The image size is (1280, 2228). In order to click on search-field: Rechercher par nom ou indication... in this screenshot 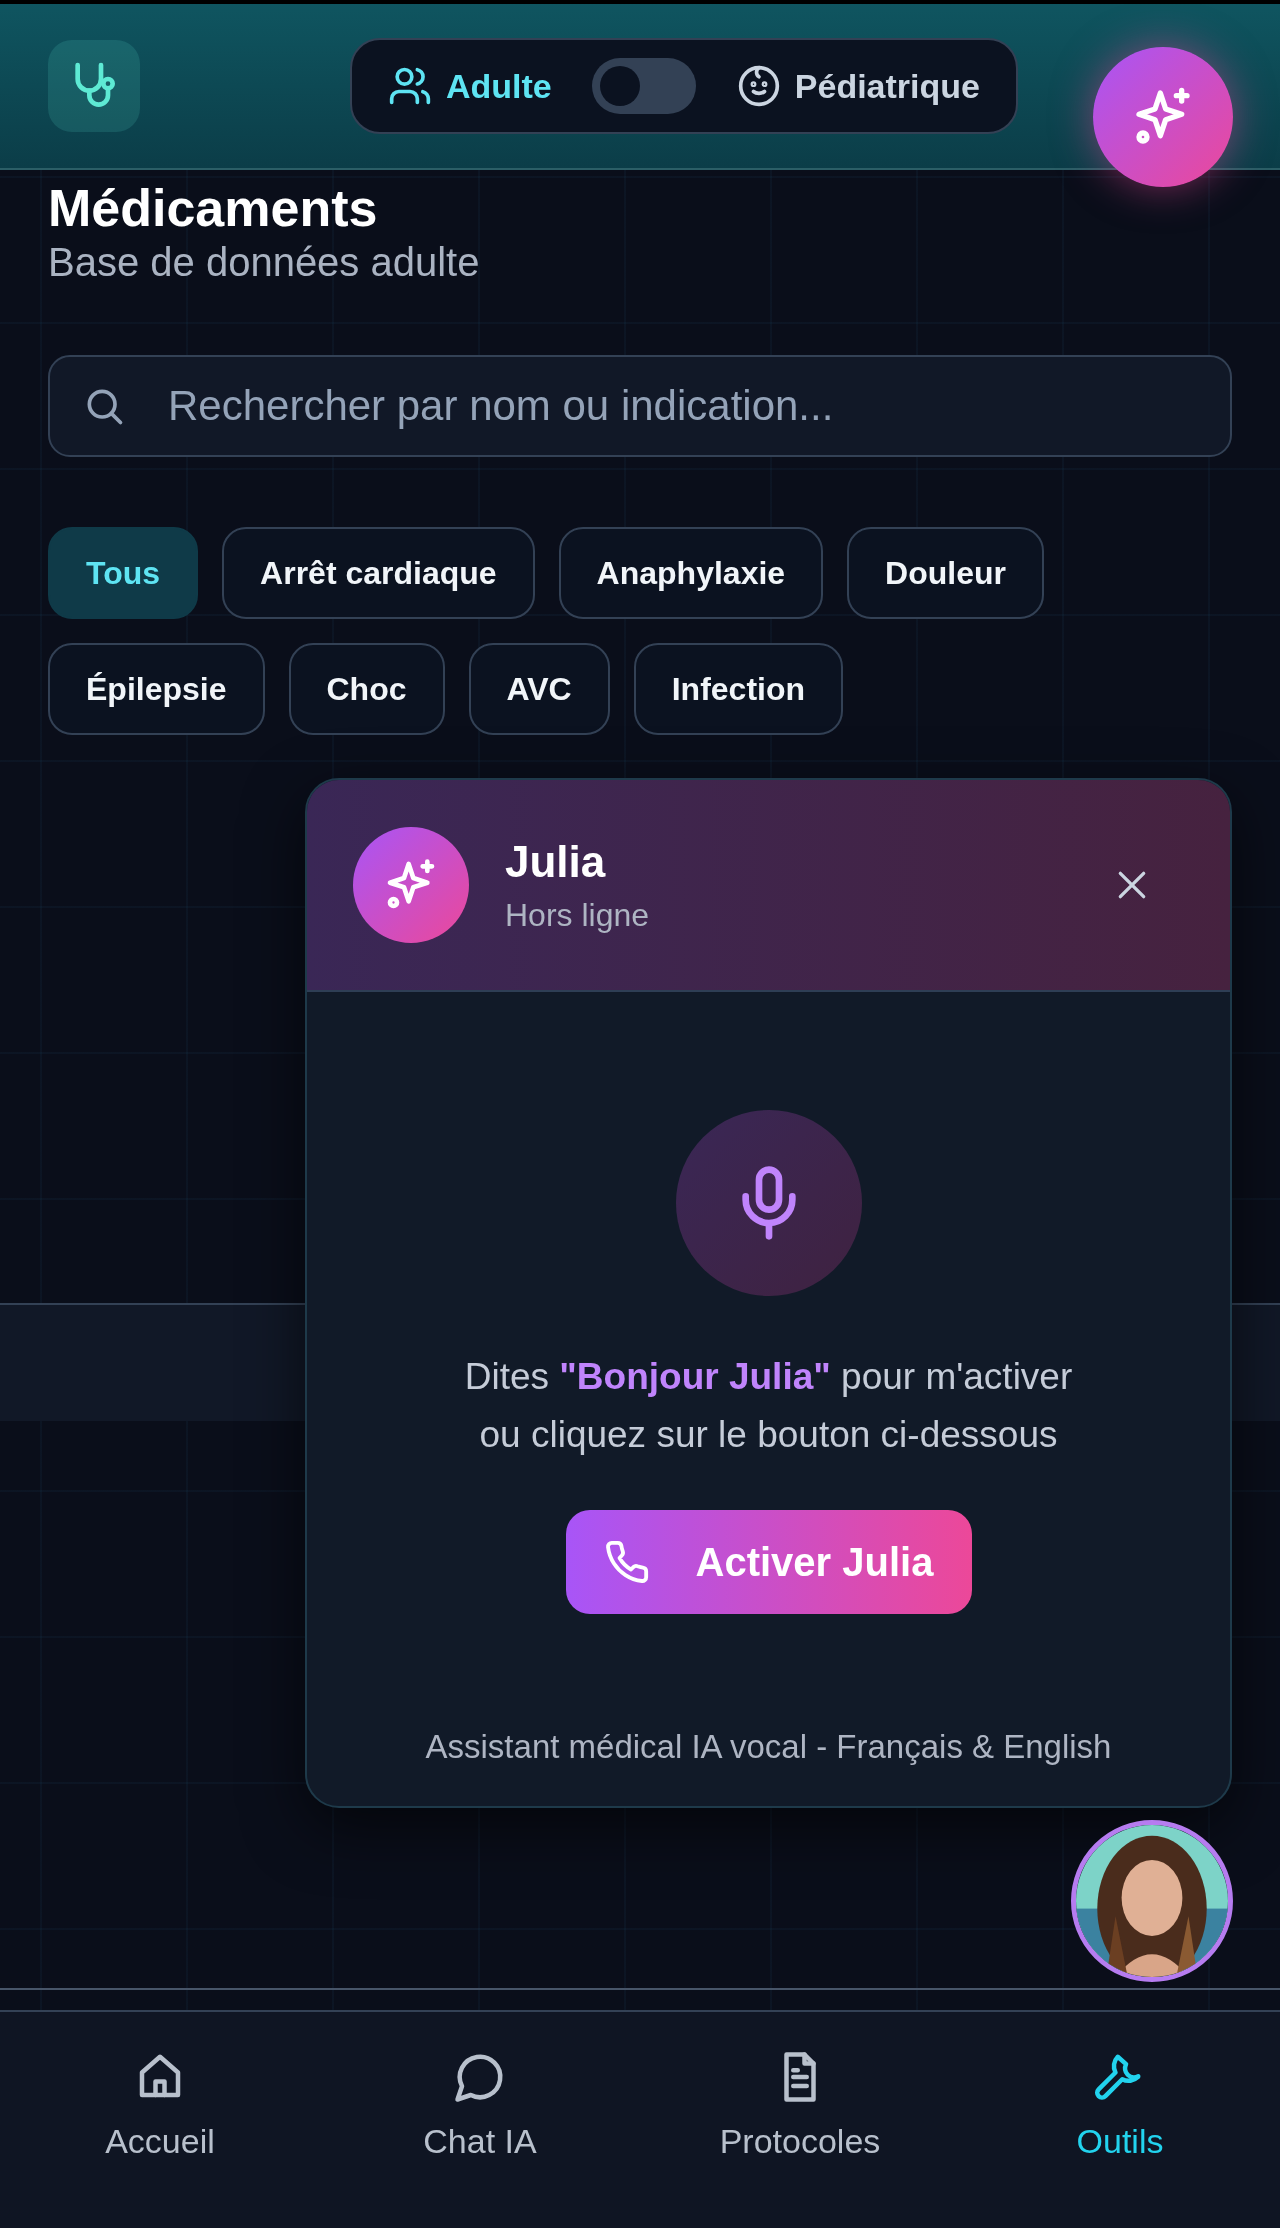, I will do `click(640, 406)`.